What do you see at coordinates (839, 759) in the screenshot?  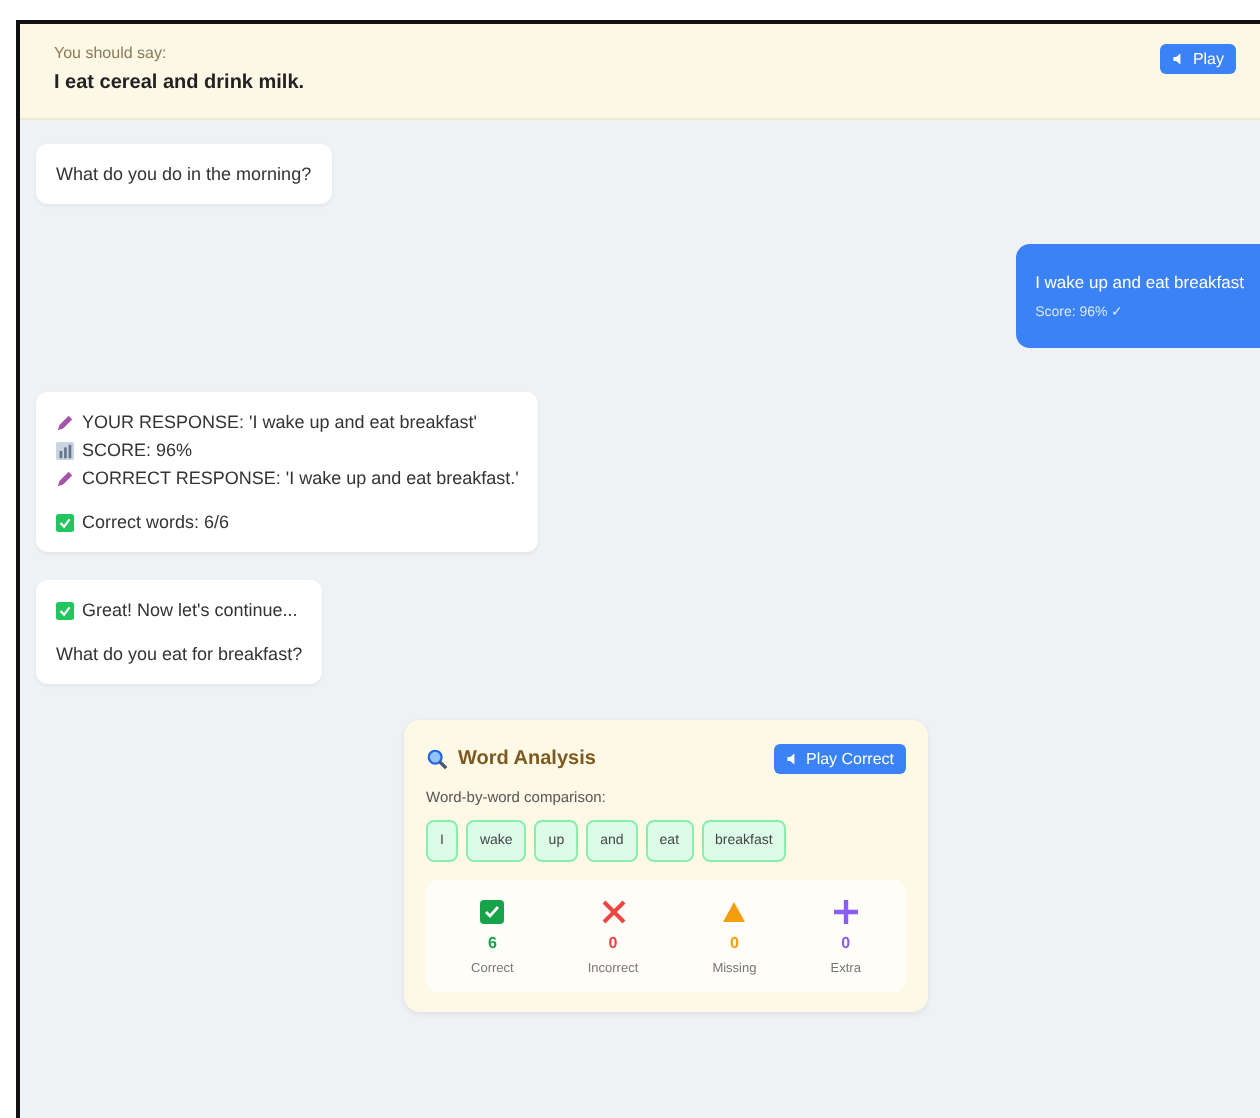 I see `play-correct-button: Play Correct` at bounding box center [839, 759].